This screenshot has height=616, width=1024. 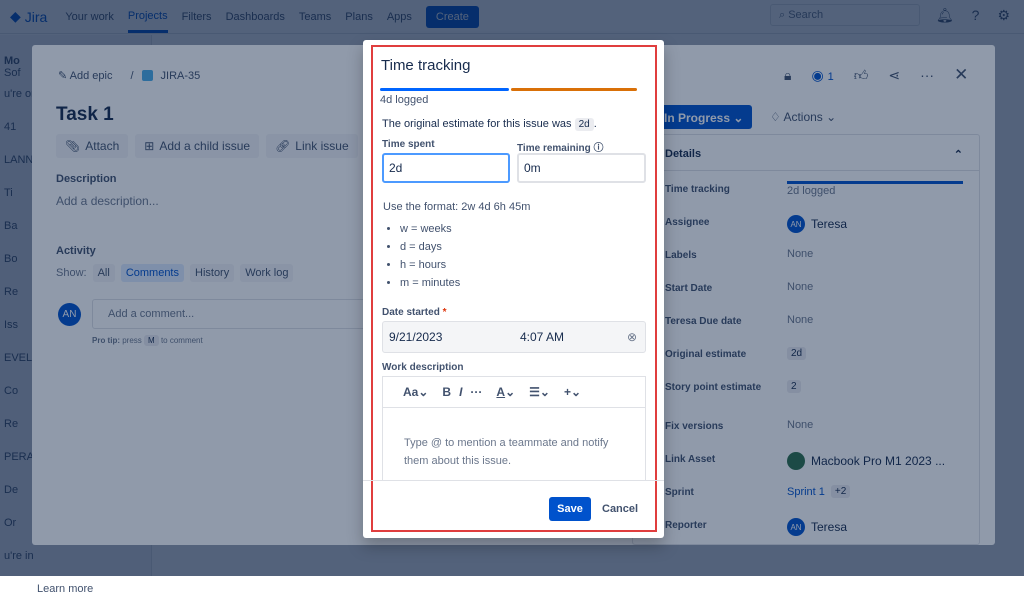 What do you see at coordinates (632, 337) in the screenshot?
I see `clear-icon: ⊗` at bounding box center [632, 337].